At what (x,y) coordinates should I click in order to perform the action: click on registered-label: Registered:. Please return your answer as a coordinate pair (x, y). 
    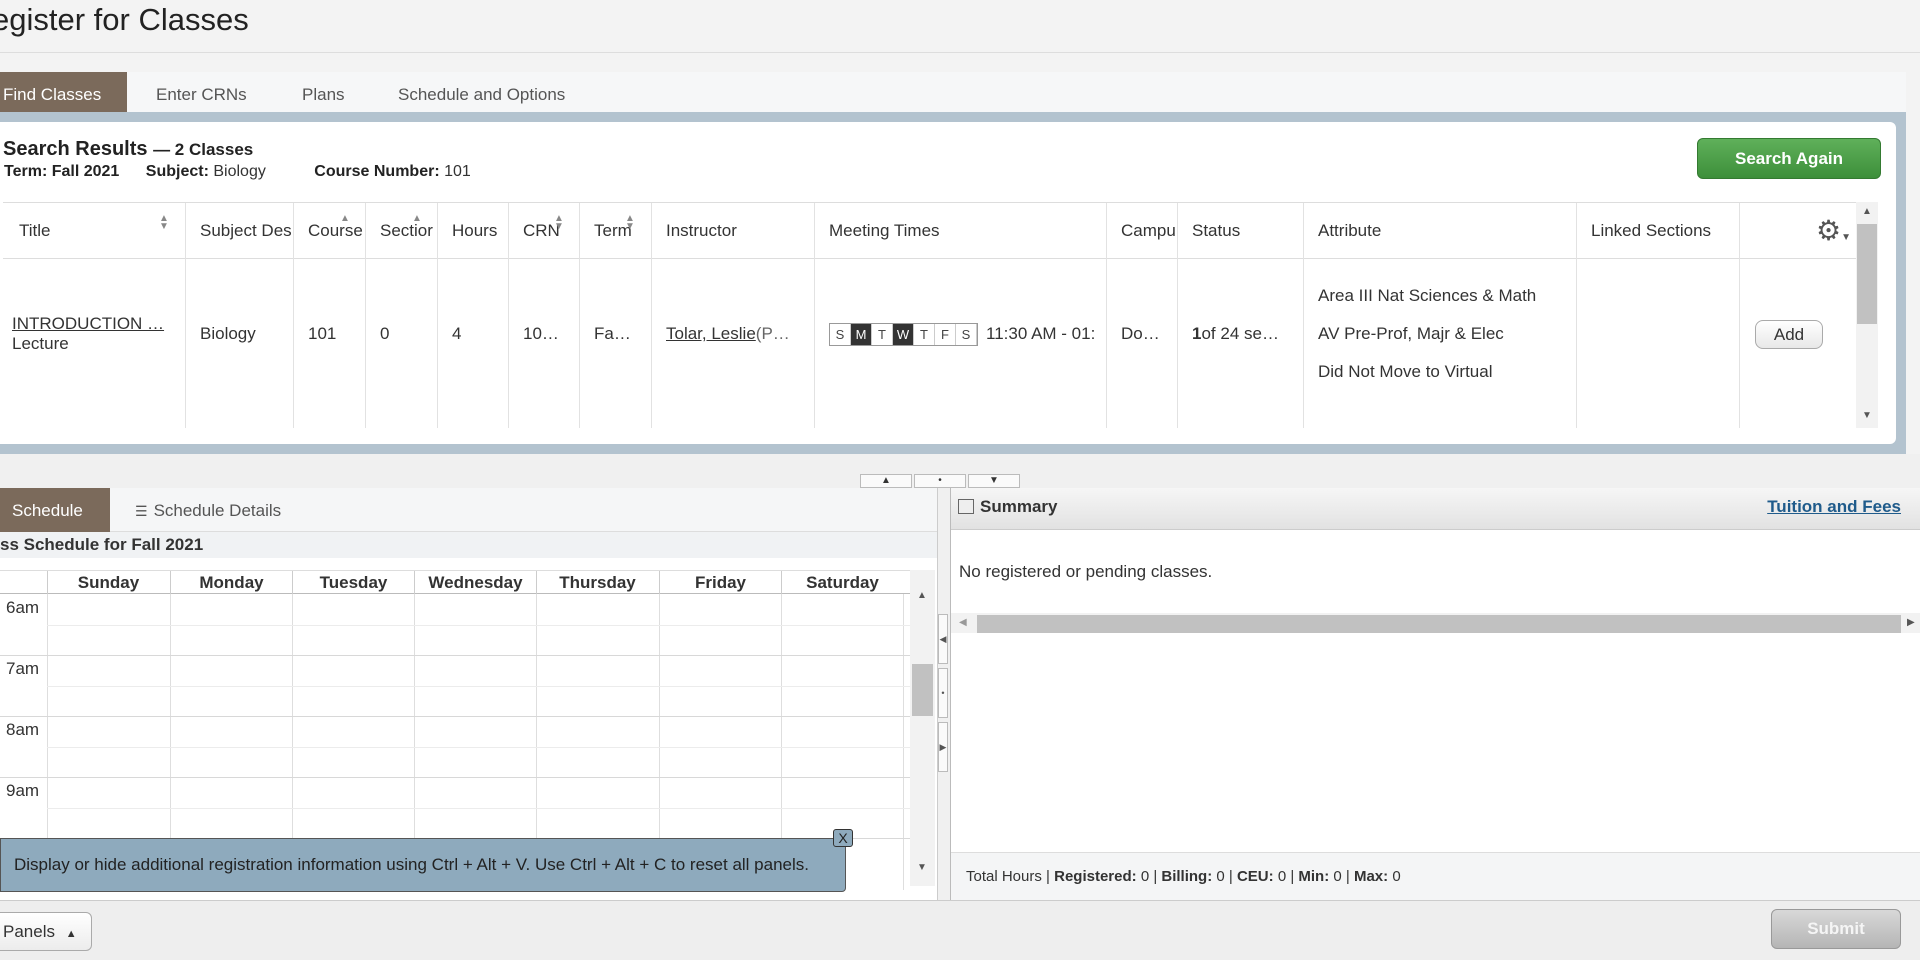
    Looking at the image, I should click on (1095, 876).